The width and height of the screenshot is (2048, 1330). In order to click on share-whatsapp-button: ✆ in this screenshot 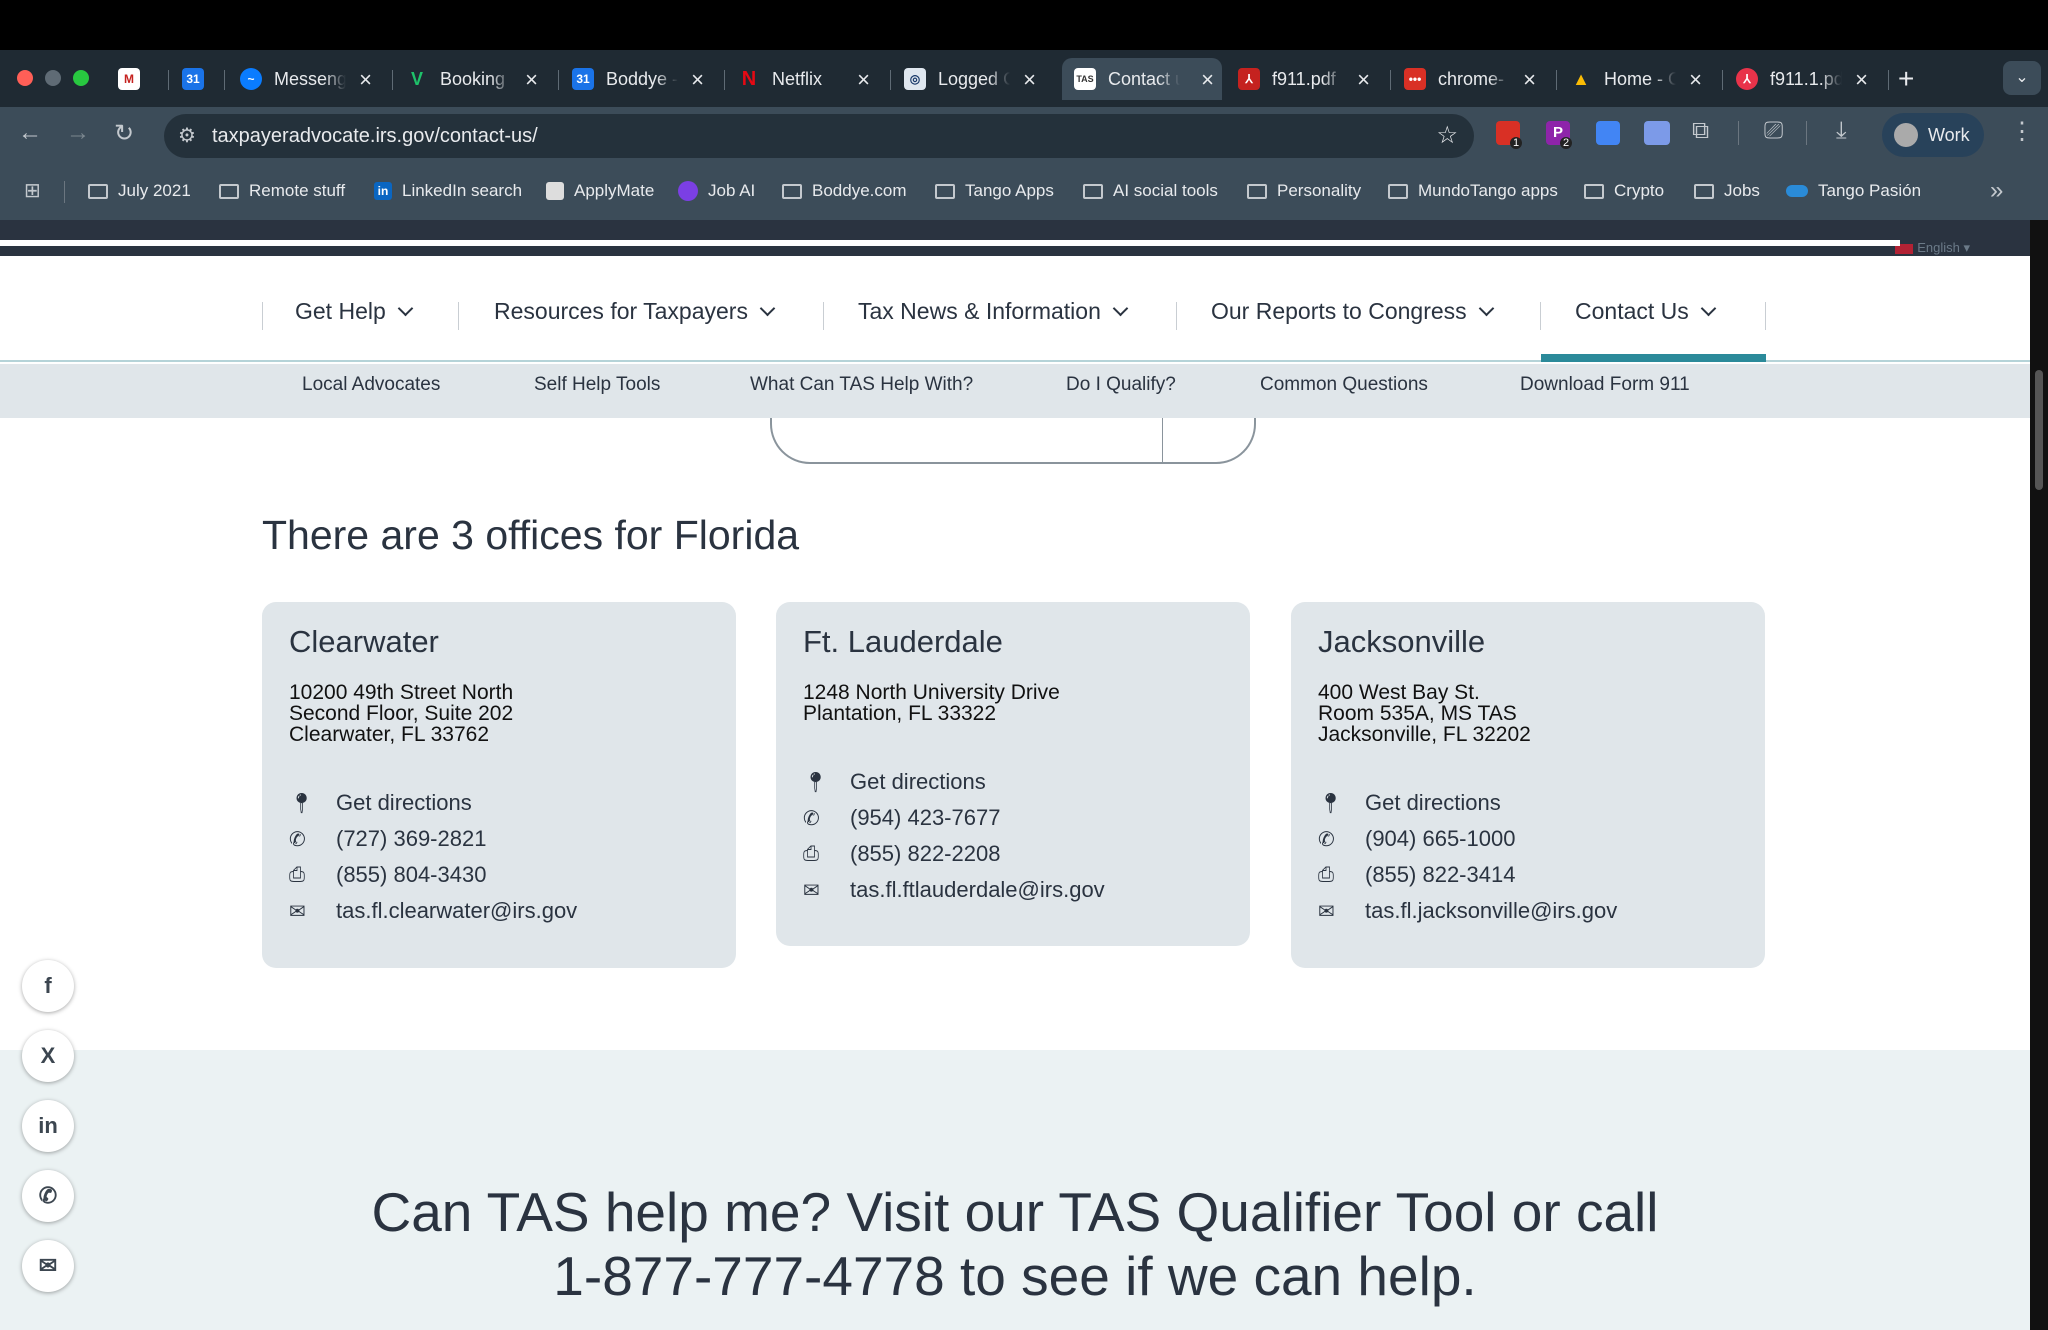, I will do `click(48, 1196)`.